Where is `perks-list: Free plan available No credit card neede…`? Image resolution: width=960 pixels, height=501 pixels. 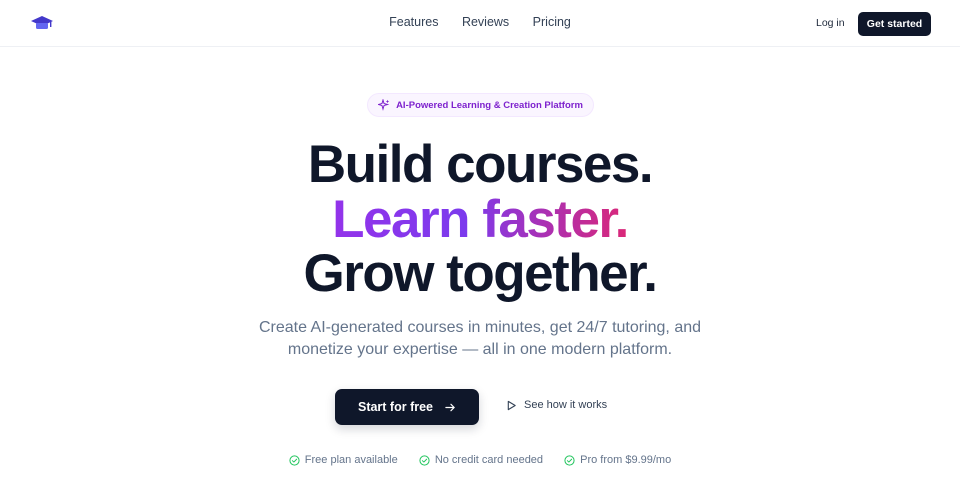
perks-list: Free plan available No credit card neede… is located at coordinates (480, 461).